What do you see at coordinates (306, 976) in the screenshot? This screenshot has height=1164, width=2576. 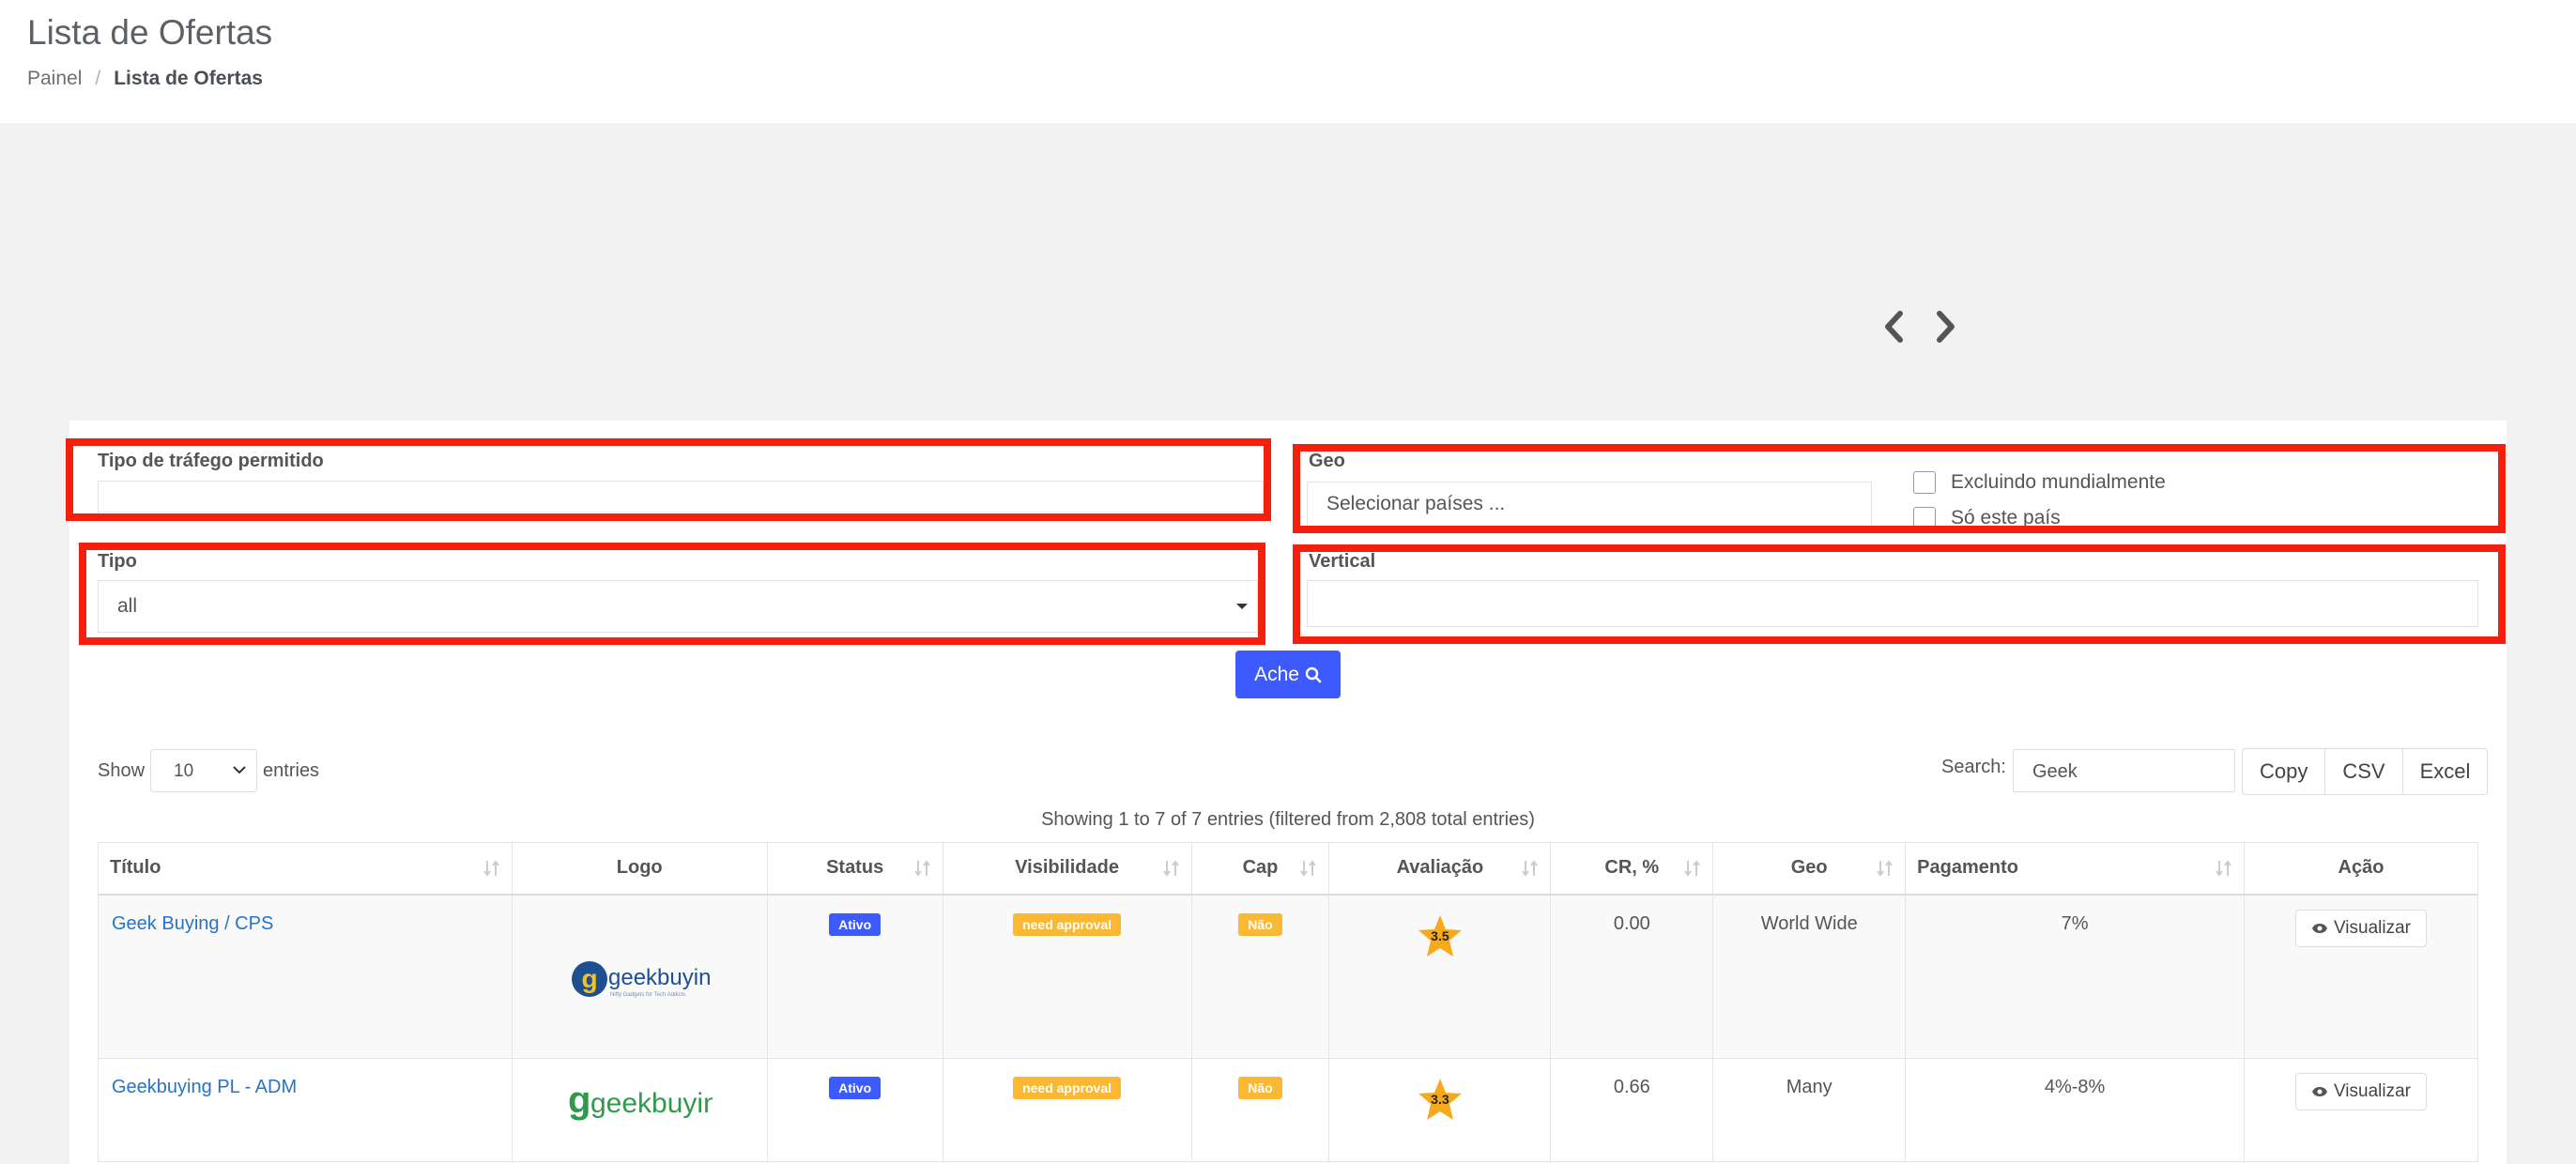 I see `offer-title-cell: Geek Buying / CPS` at bounding box center [306, 976].